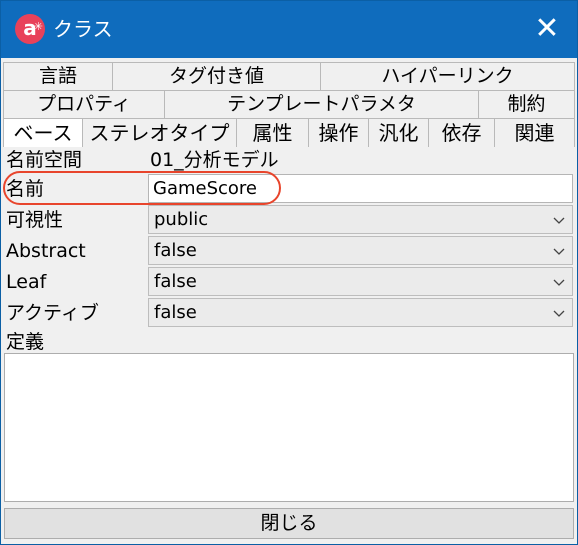 This screenshot has width=578, height=545. I want to click on active-label: アクティブ, so click(52, 313).